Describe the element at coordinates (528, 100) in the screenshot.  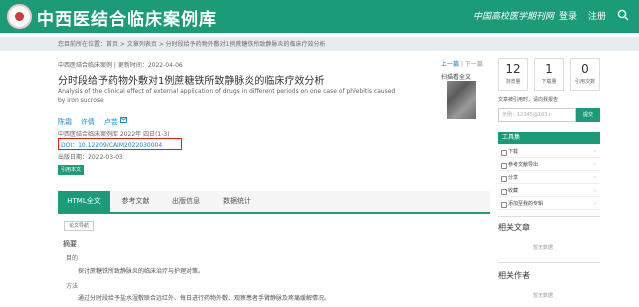
I see `email-alert-label: 文章被引用时，请向我报告` at that location.